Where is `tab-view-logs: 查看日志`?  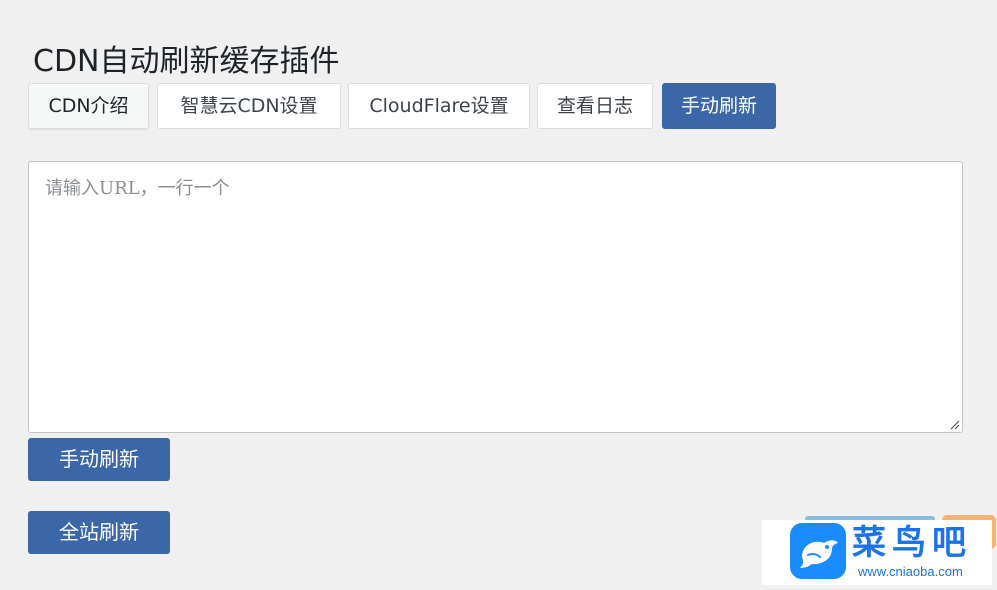
tab-view-logs: 查看日志 is located at coordinates (595, 106).